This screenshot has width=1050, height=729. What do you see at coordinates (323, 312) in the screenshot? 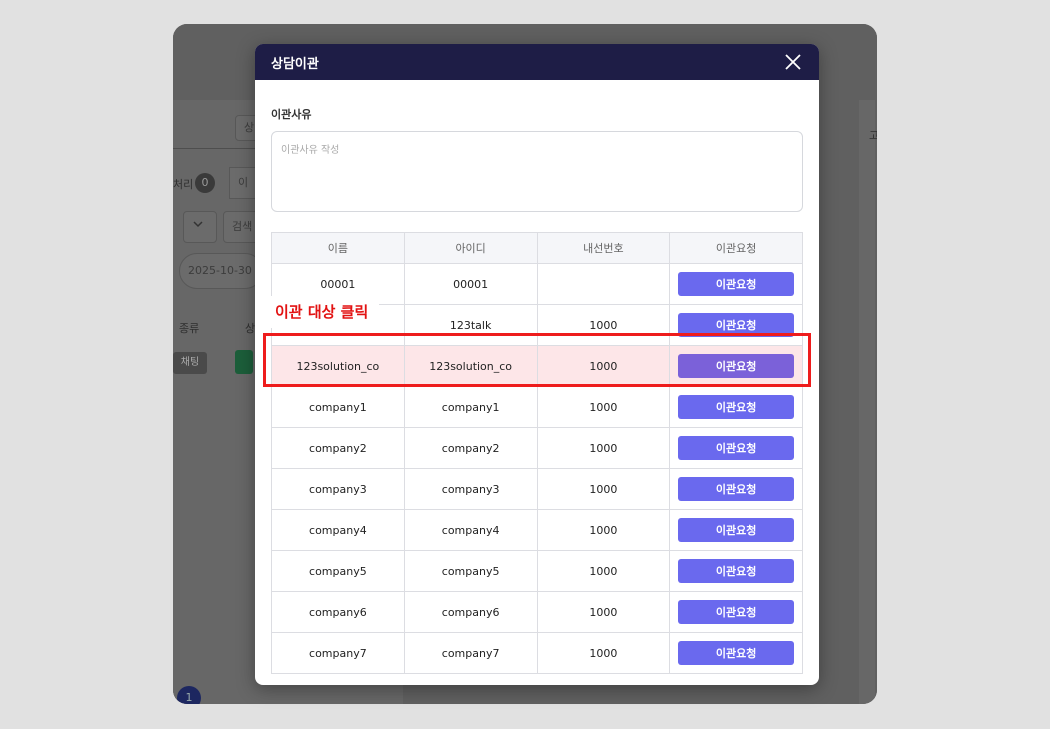
I see `annotation-callout: 이관 대상 클릭` at bounding box center [323, 312].